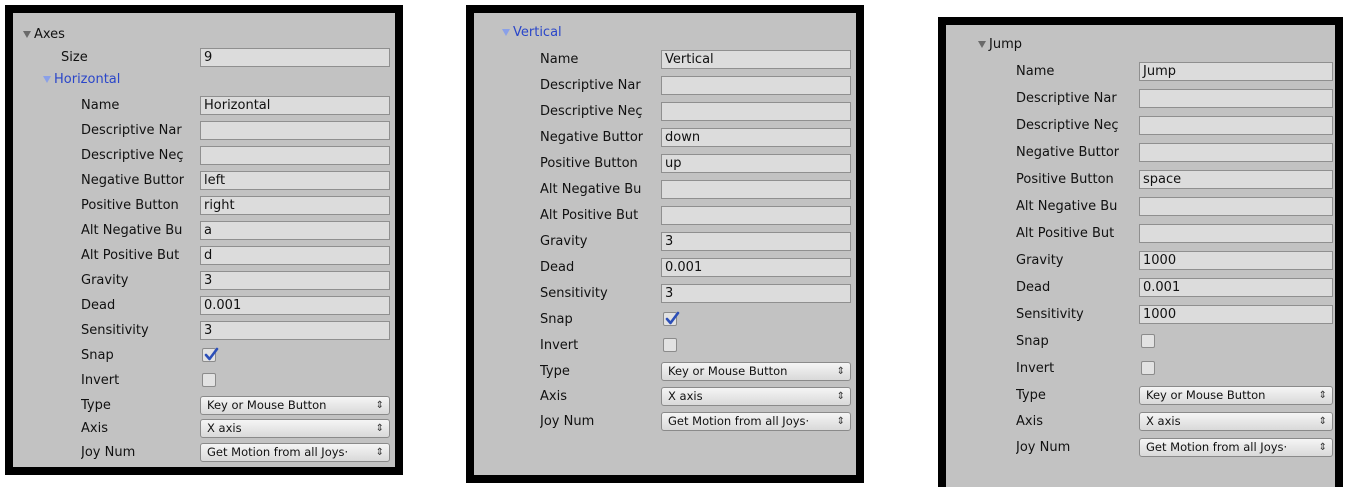 This screenshot has width=1348, height=487. I want to click on axis-dropdown-value: X axis, so click(1163, 421).